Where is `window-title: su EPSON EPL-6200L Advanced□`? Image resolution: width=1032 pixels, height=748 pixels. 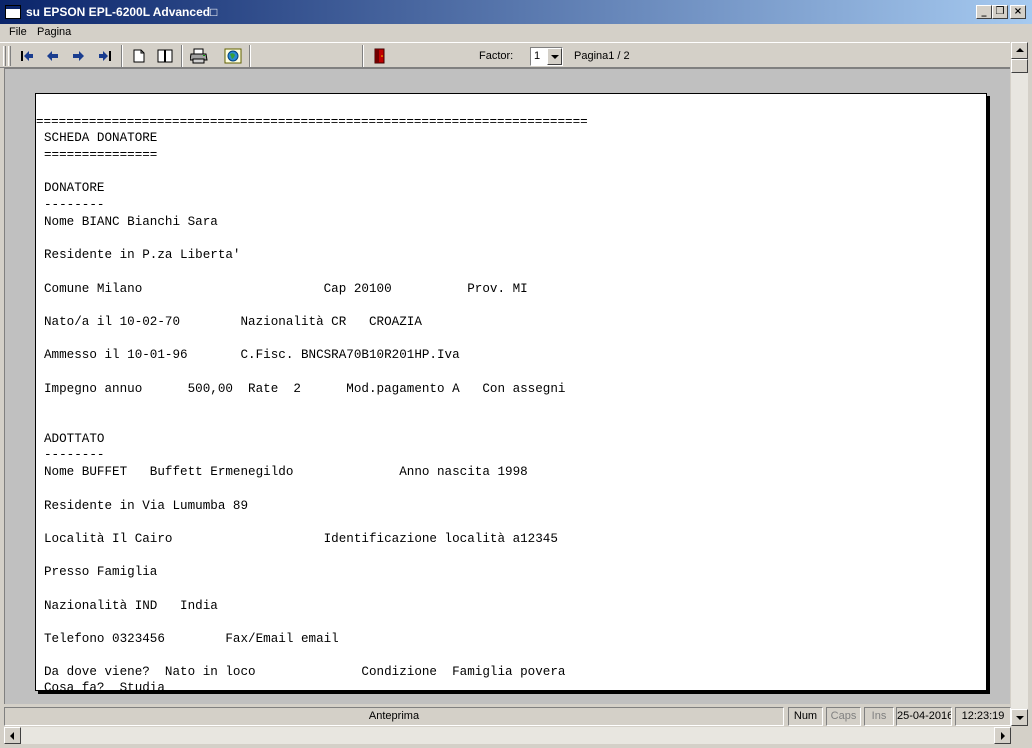
window-title: su EPSON EPL-6200L Advanced□ is located at coordinates (122, 12).